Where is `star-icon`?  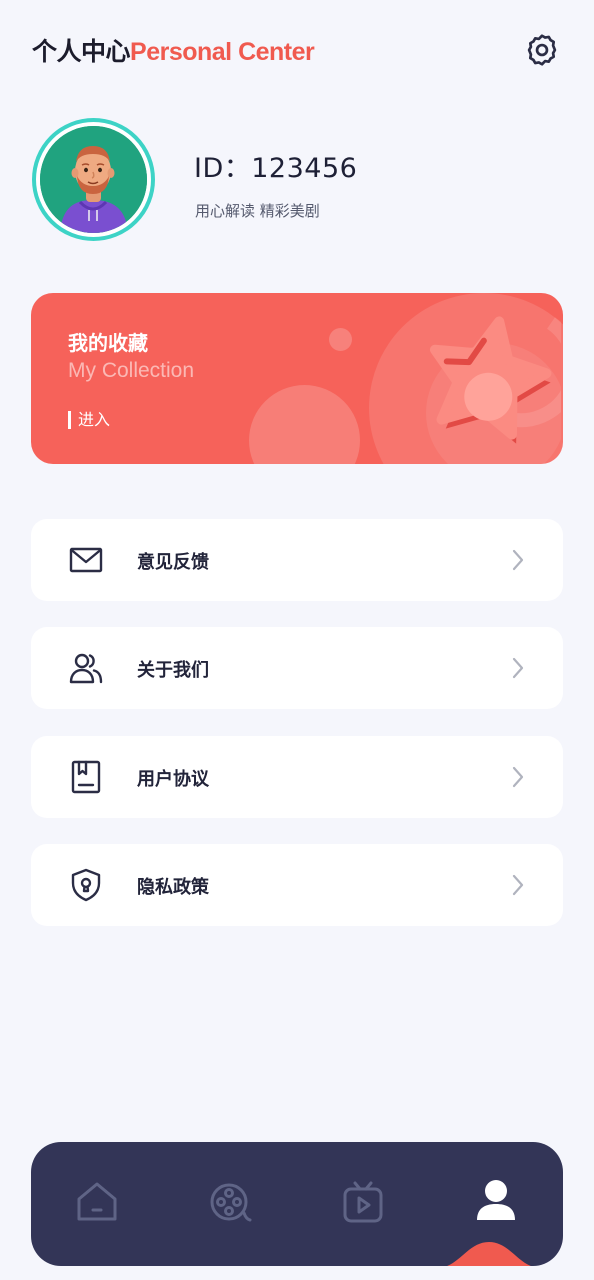 star-icon is located at coordinates (493, 390).